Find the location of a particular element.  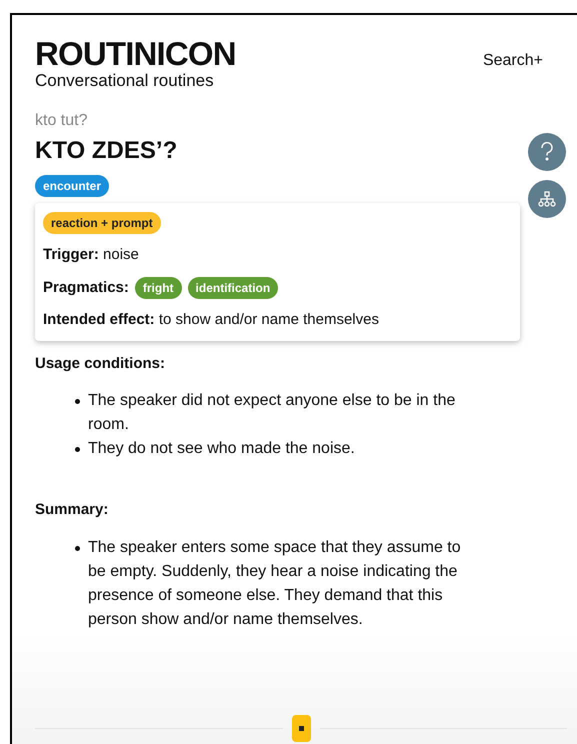

section-heading: Usage conditions: is located at coordinates (100, 364).